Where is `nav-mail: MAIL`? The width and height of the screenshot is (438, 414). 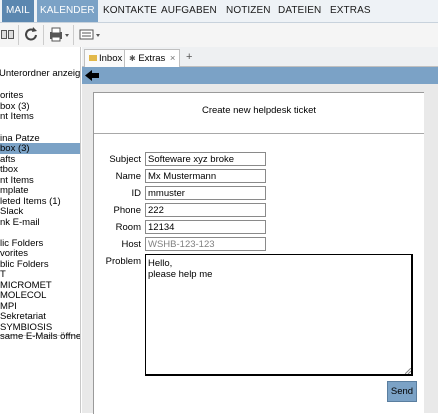 nav-mail: MAIL is located at coordinates (18, 11).